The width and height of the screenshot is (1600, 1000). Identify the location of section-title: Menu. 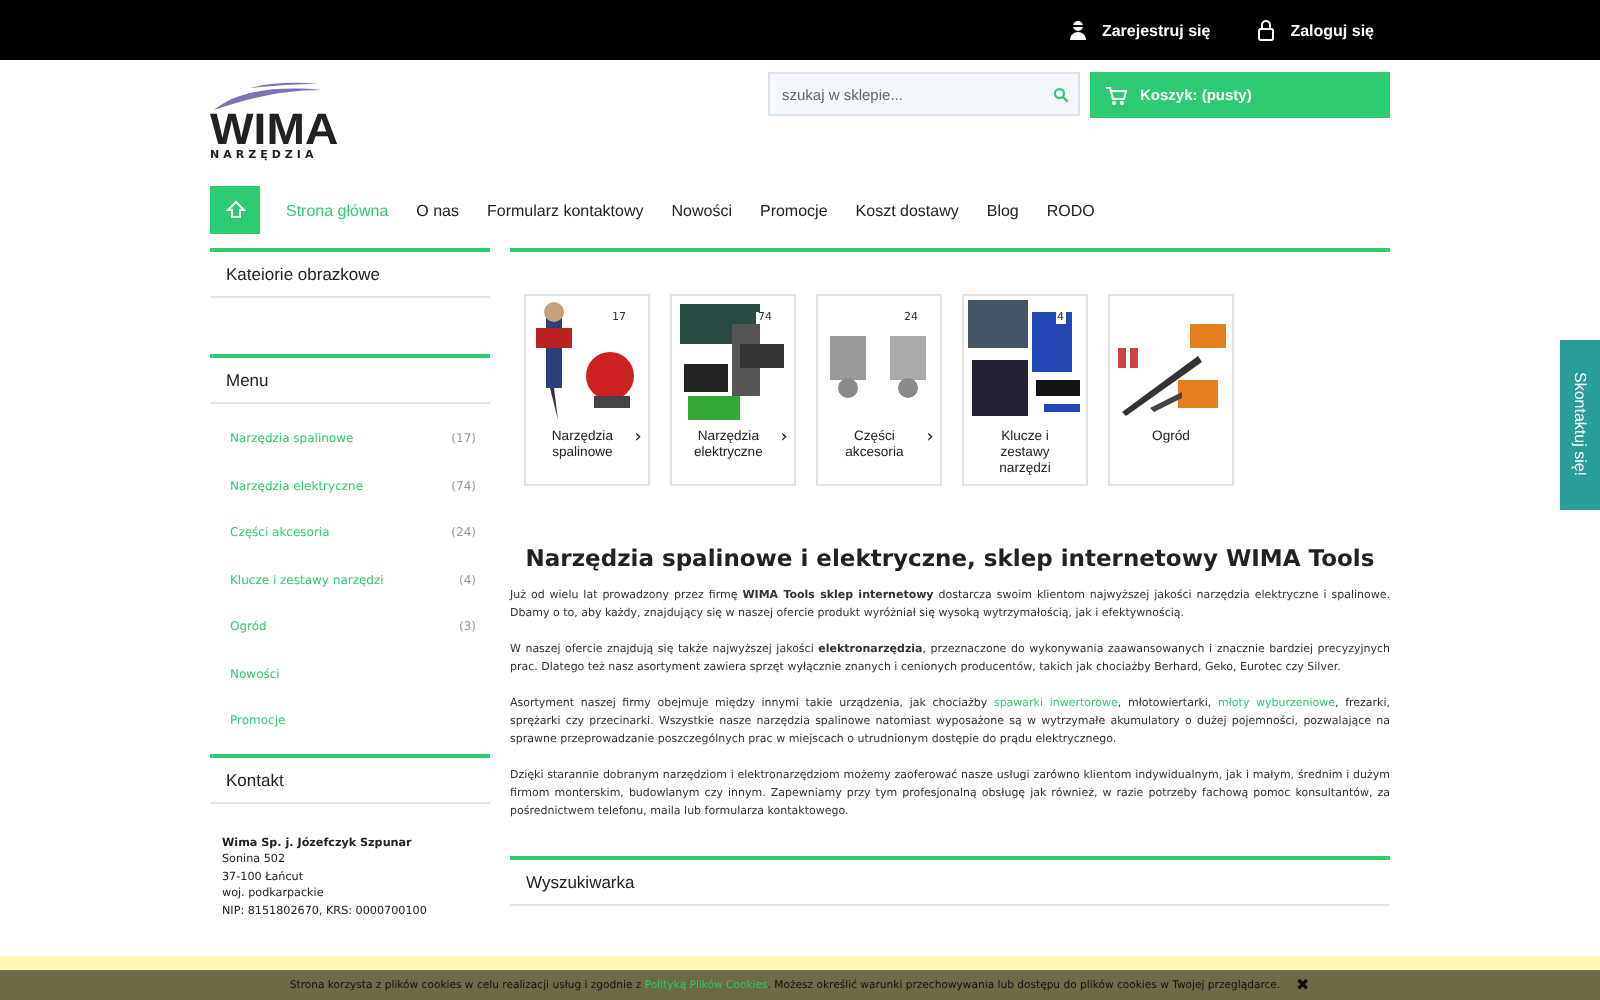
(247, 380).